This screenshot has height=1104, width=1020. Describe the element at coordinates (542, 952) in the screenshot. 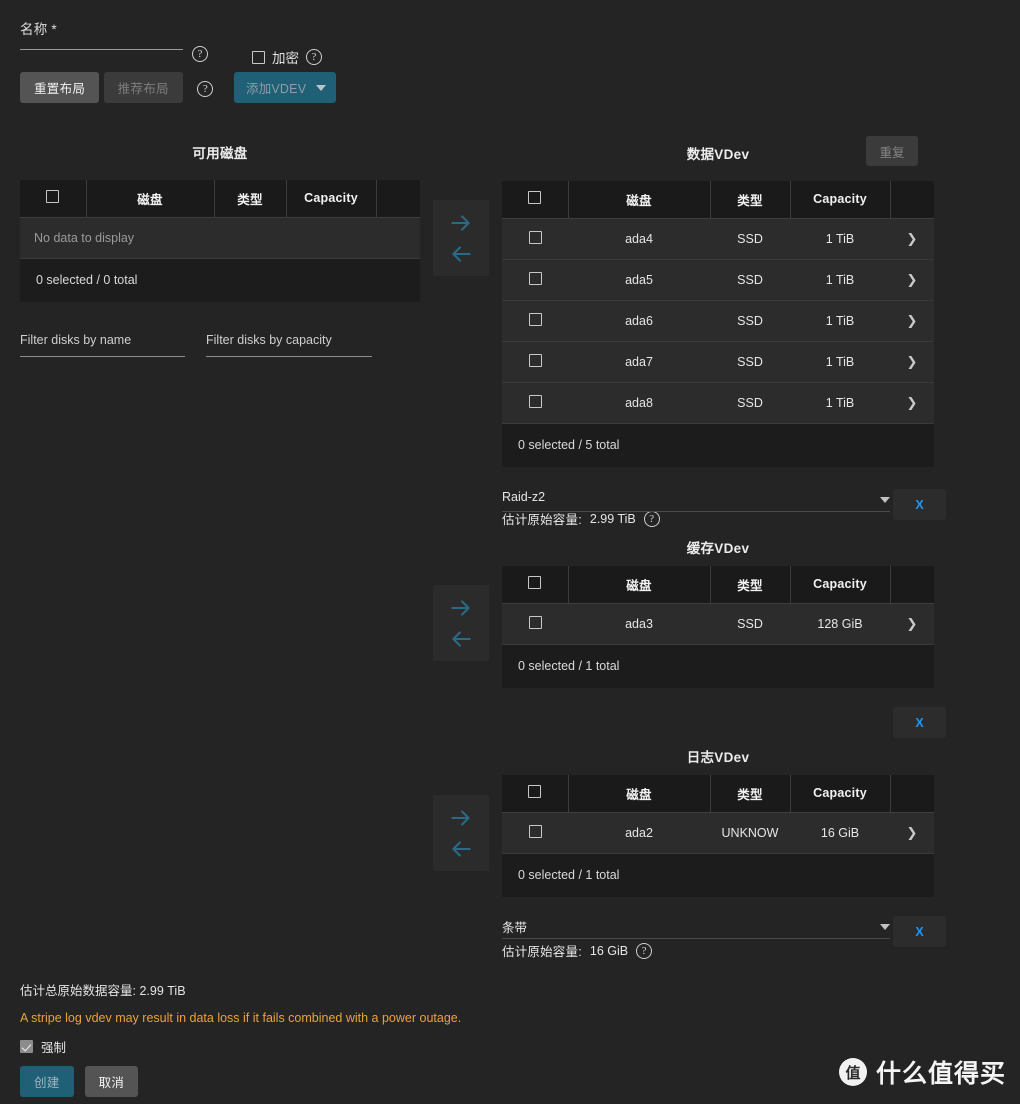

I see `log-vdev-estimate-label: 估计原始容量:` at that location.